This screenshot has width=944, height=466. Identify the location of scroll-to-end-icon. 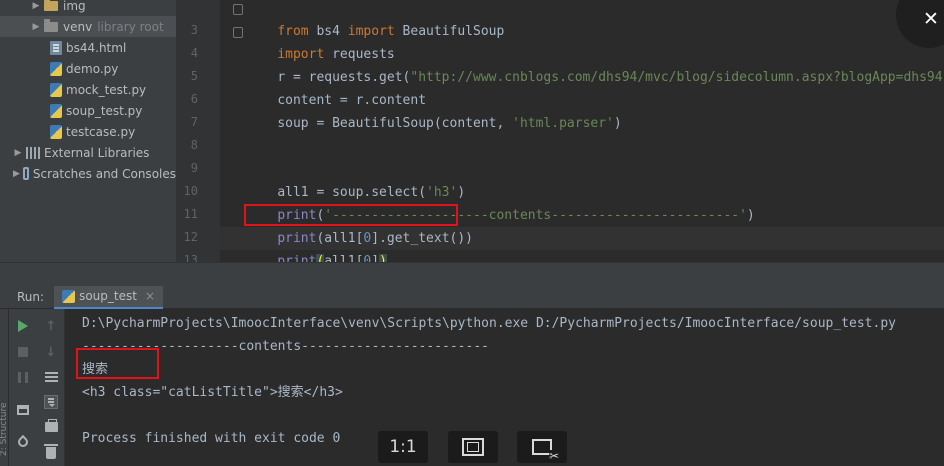
(51, 402).